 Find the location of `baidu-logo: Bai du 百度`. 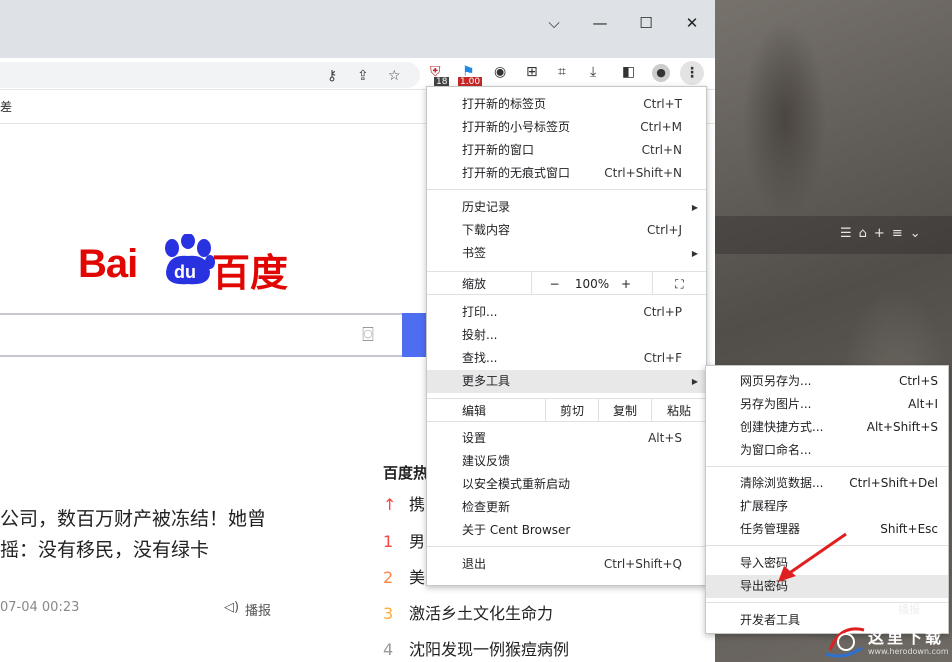

baidu-logo: Bai du 百度 is located at coordinates (188, 257).